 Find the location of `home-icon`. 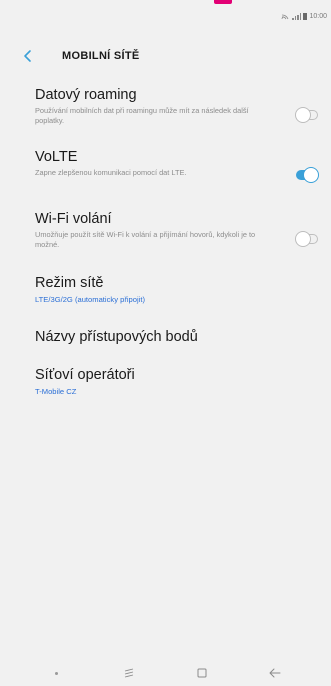

home-icon is located at coordinates (202, 673).